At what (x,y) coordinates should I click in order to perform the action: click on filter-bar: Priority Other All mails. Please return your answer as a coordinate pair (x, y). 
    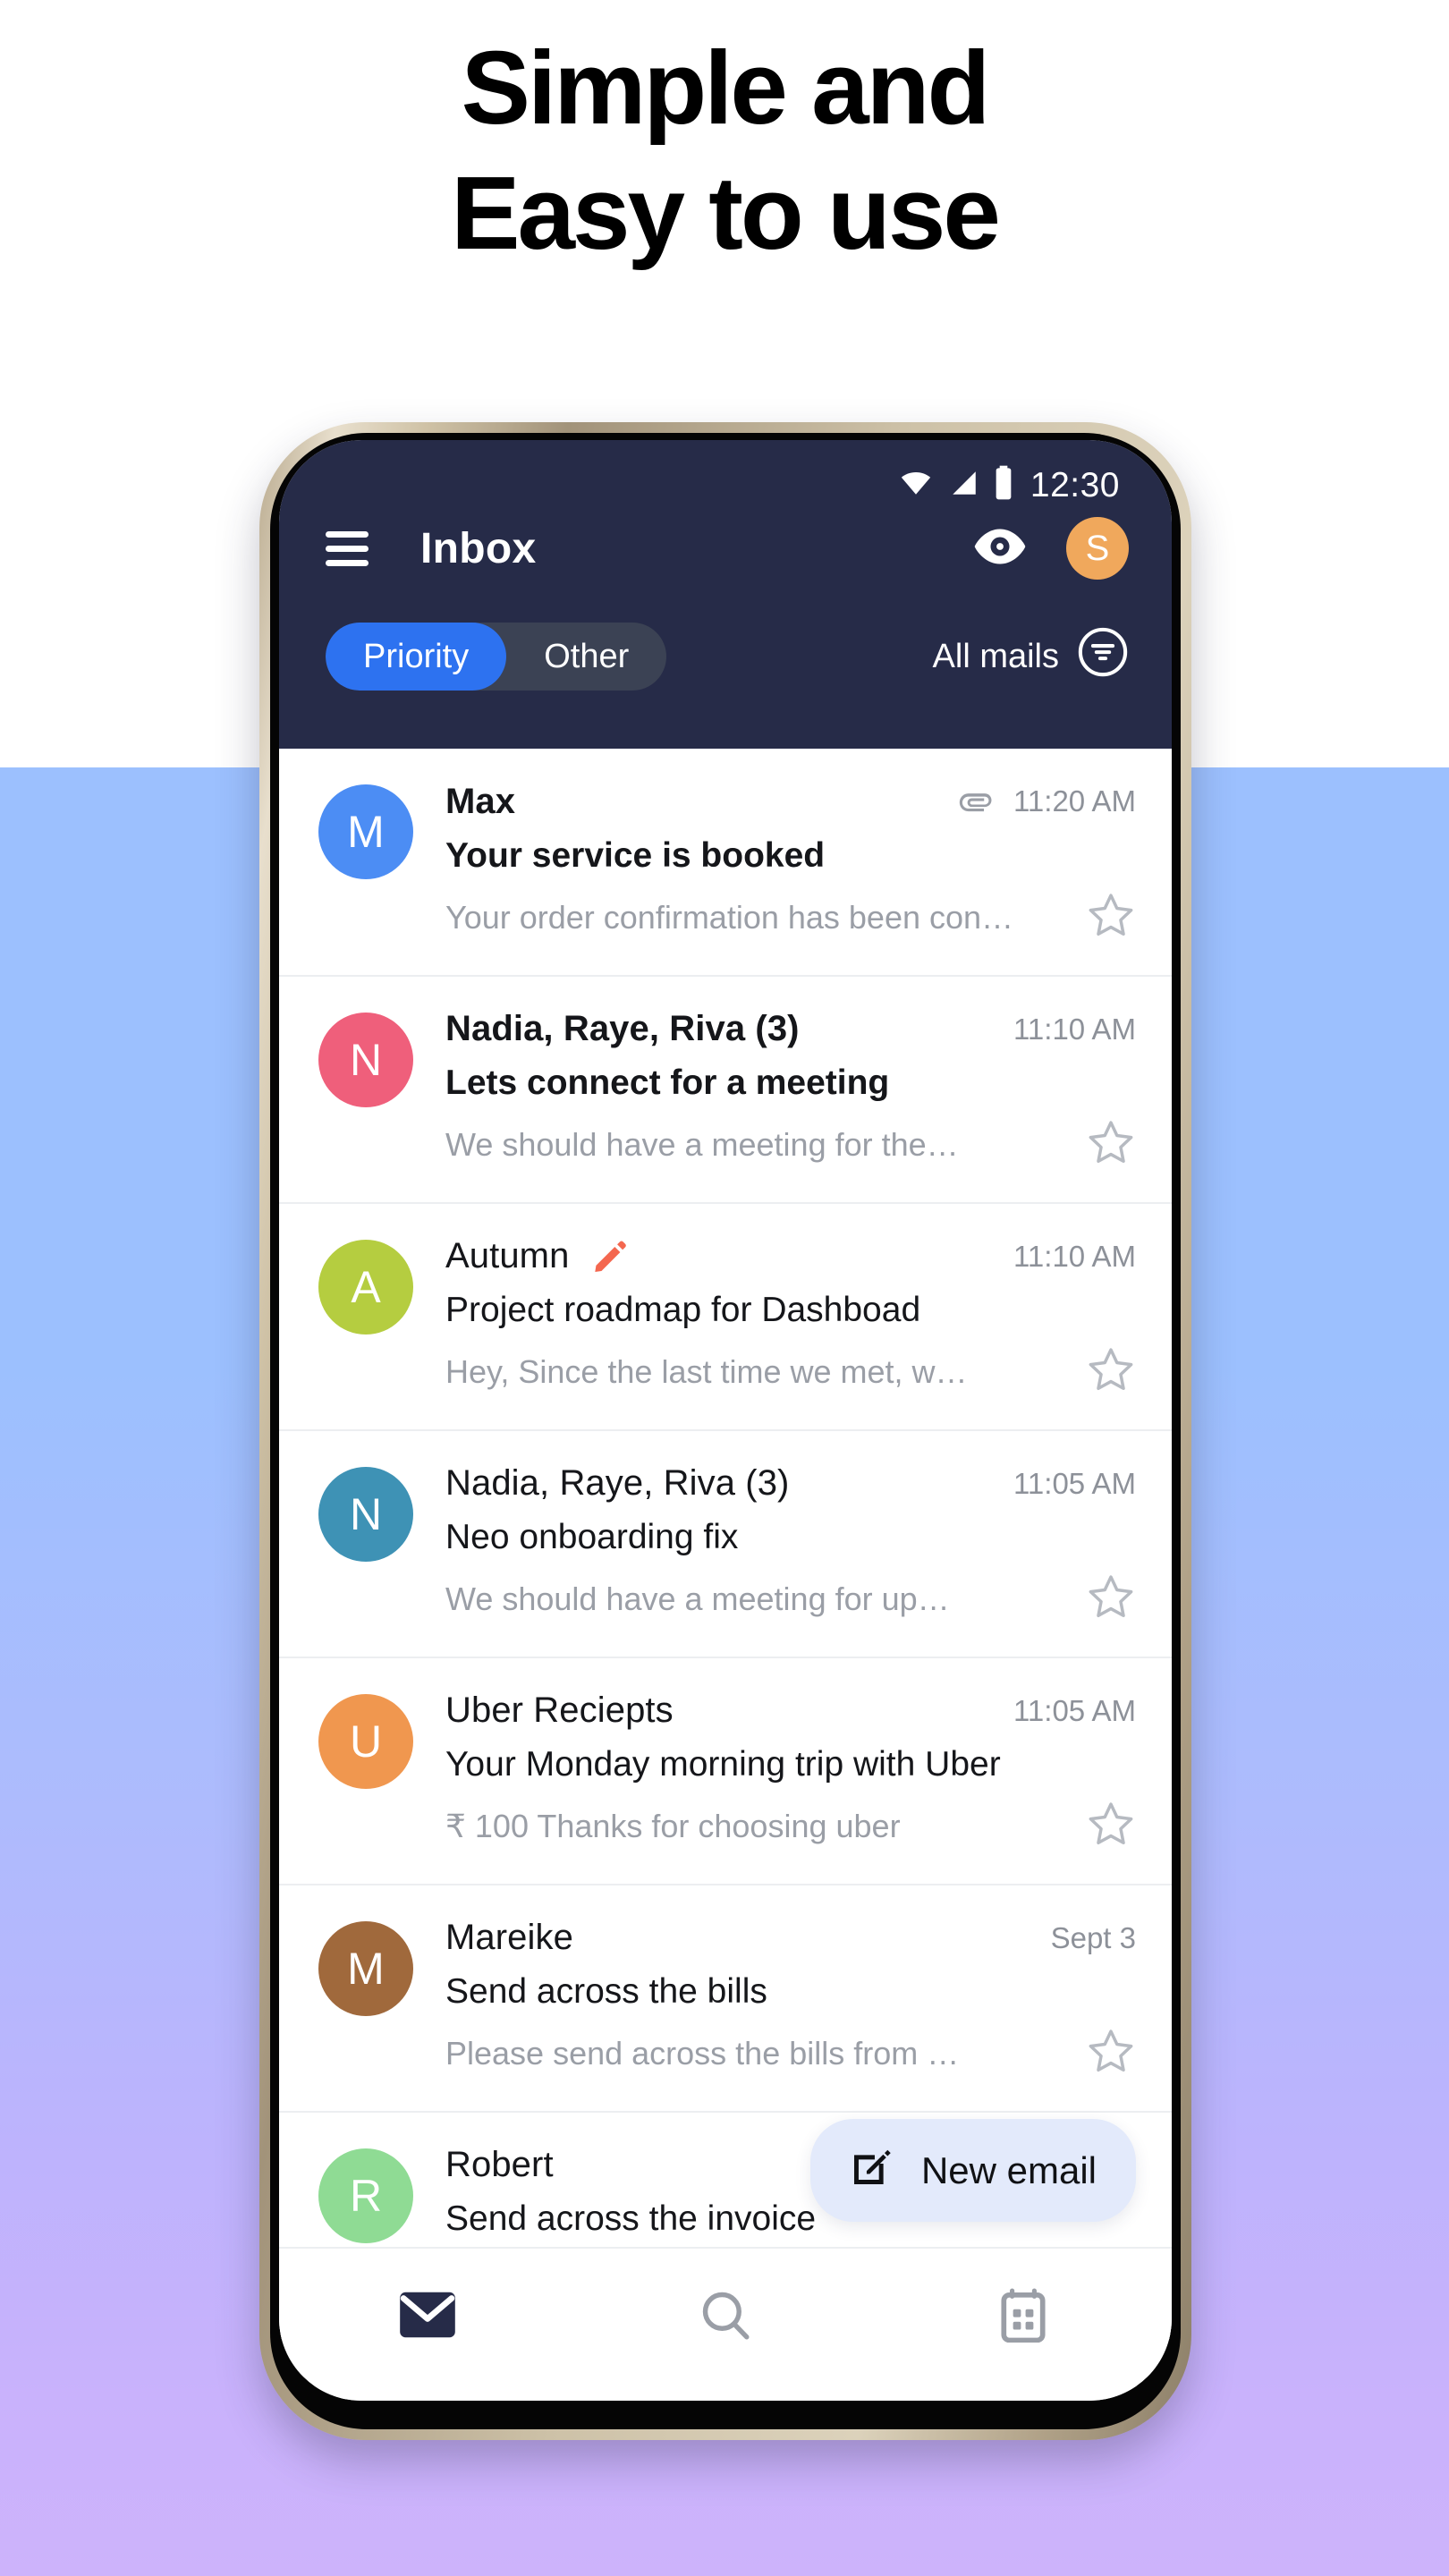
    Looking at the image, I should click on (725, 656).